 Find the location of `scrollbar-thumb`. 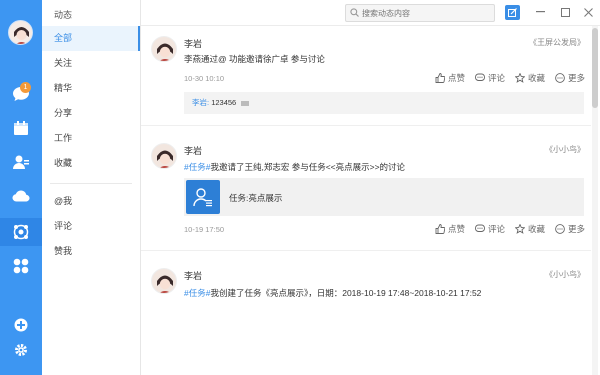

scrollbar-thumb is located at coordinates (595, 68).